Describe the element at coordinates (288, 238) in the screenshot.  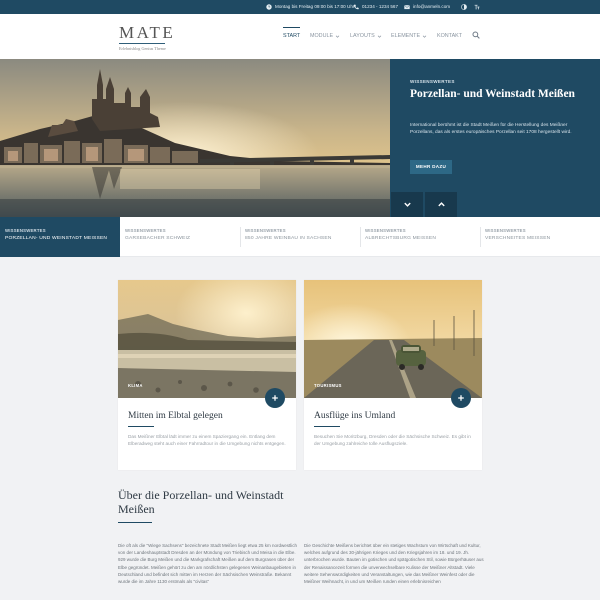
I see `tab-label: 850 JAHRE WEINBAU IN SACHSEN` at that location.